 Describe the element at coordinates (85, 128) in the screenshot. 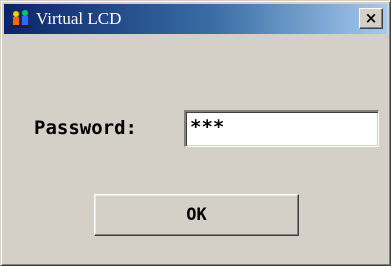

I see `password-label: Password:` at that location.